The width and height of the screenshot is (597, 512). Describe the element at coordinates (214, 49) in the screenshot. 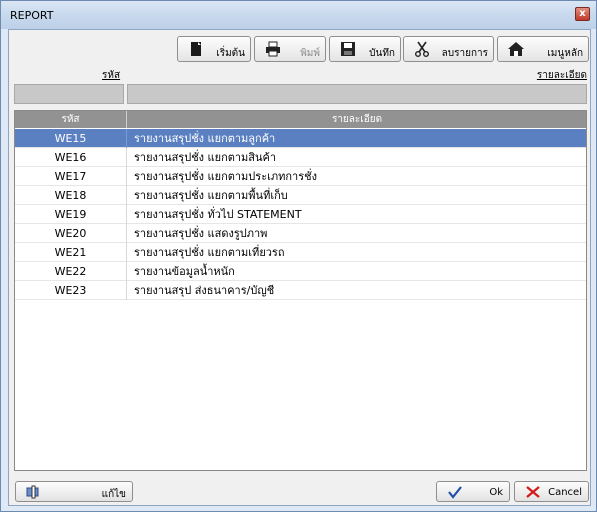

I see `start-button: เริ่มต้น` at that location.